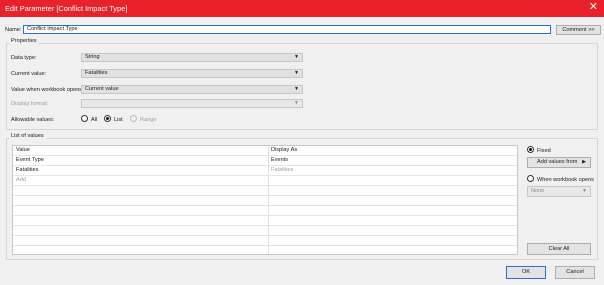  What do you see at coordinates (265, 181) in the screenshot?
I see `table-row-add: Add` at bounding box center [265, 181].